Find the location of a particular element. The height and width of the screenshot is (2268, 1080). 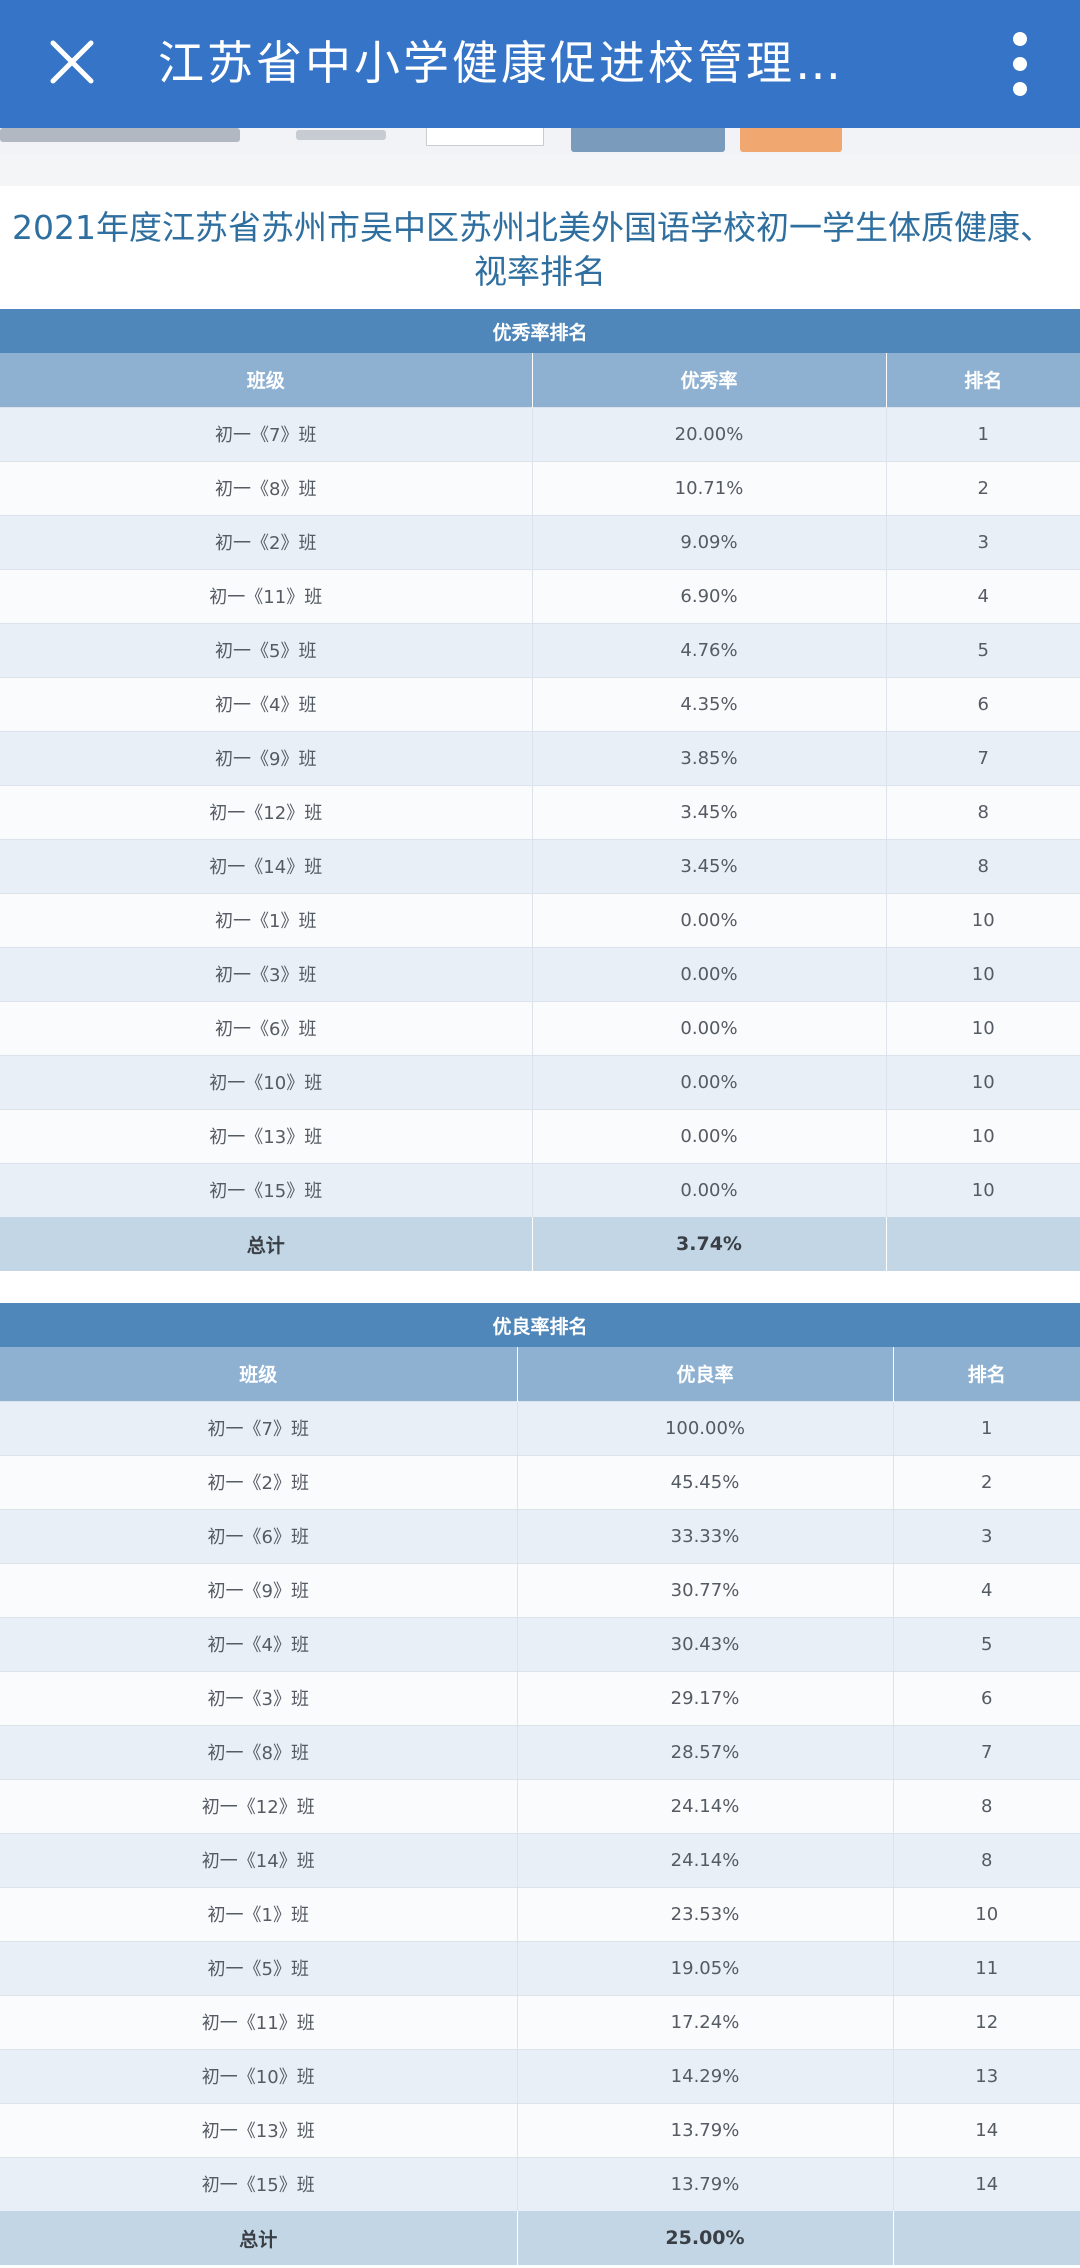

cell-class: 初一《4》班 is located at coordinates (259, 1643).